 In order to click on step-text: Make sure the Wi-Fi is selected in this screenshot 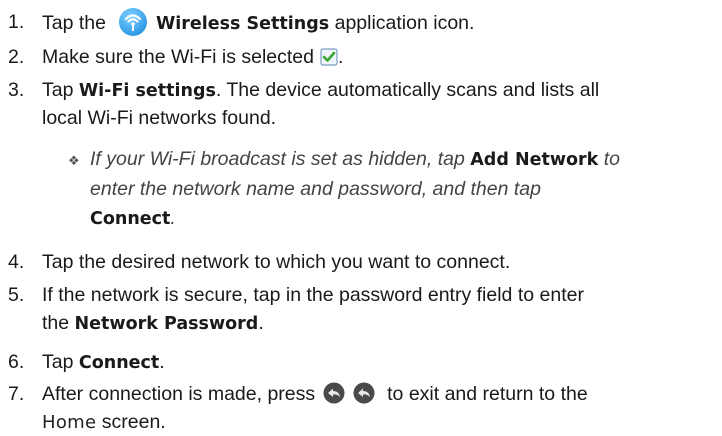, I will do `click(178, 57)`.